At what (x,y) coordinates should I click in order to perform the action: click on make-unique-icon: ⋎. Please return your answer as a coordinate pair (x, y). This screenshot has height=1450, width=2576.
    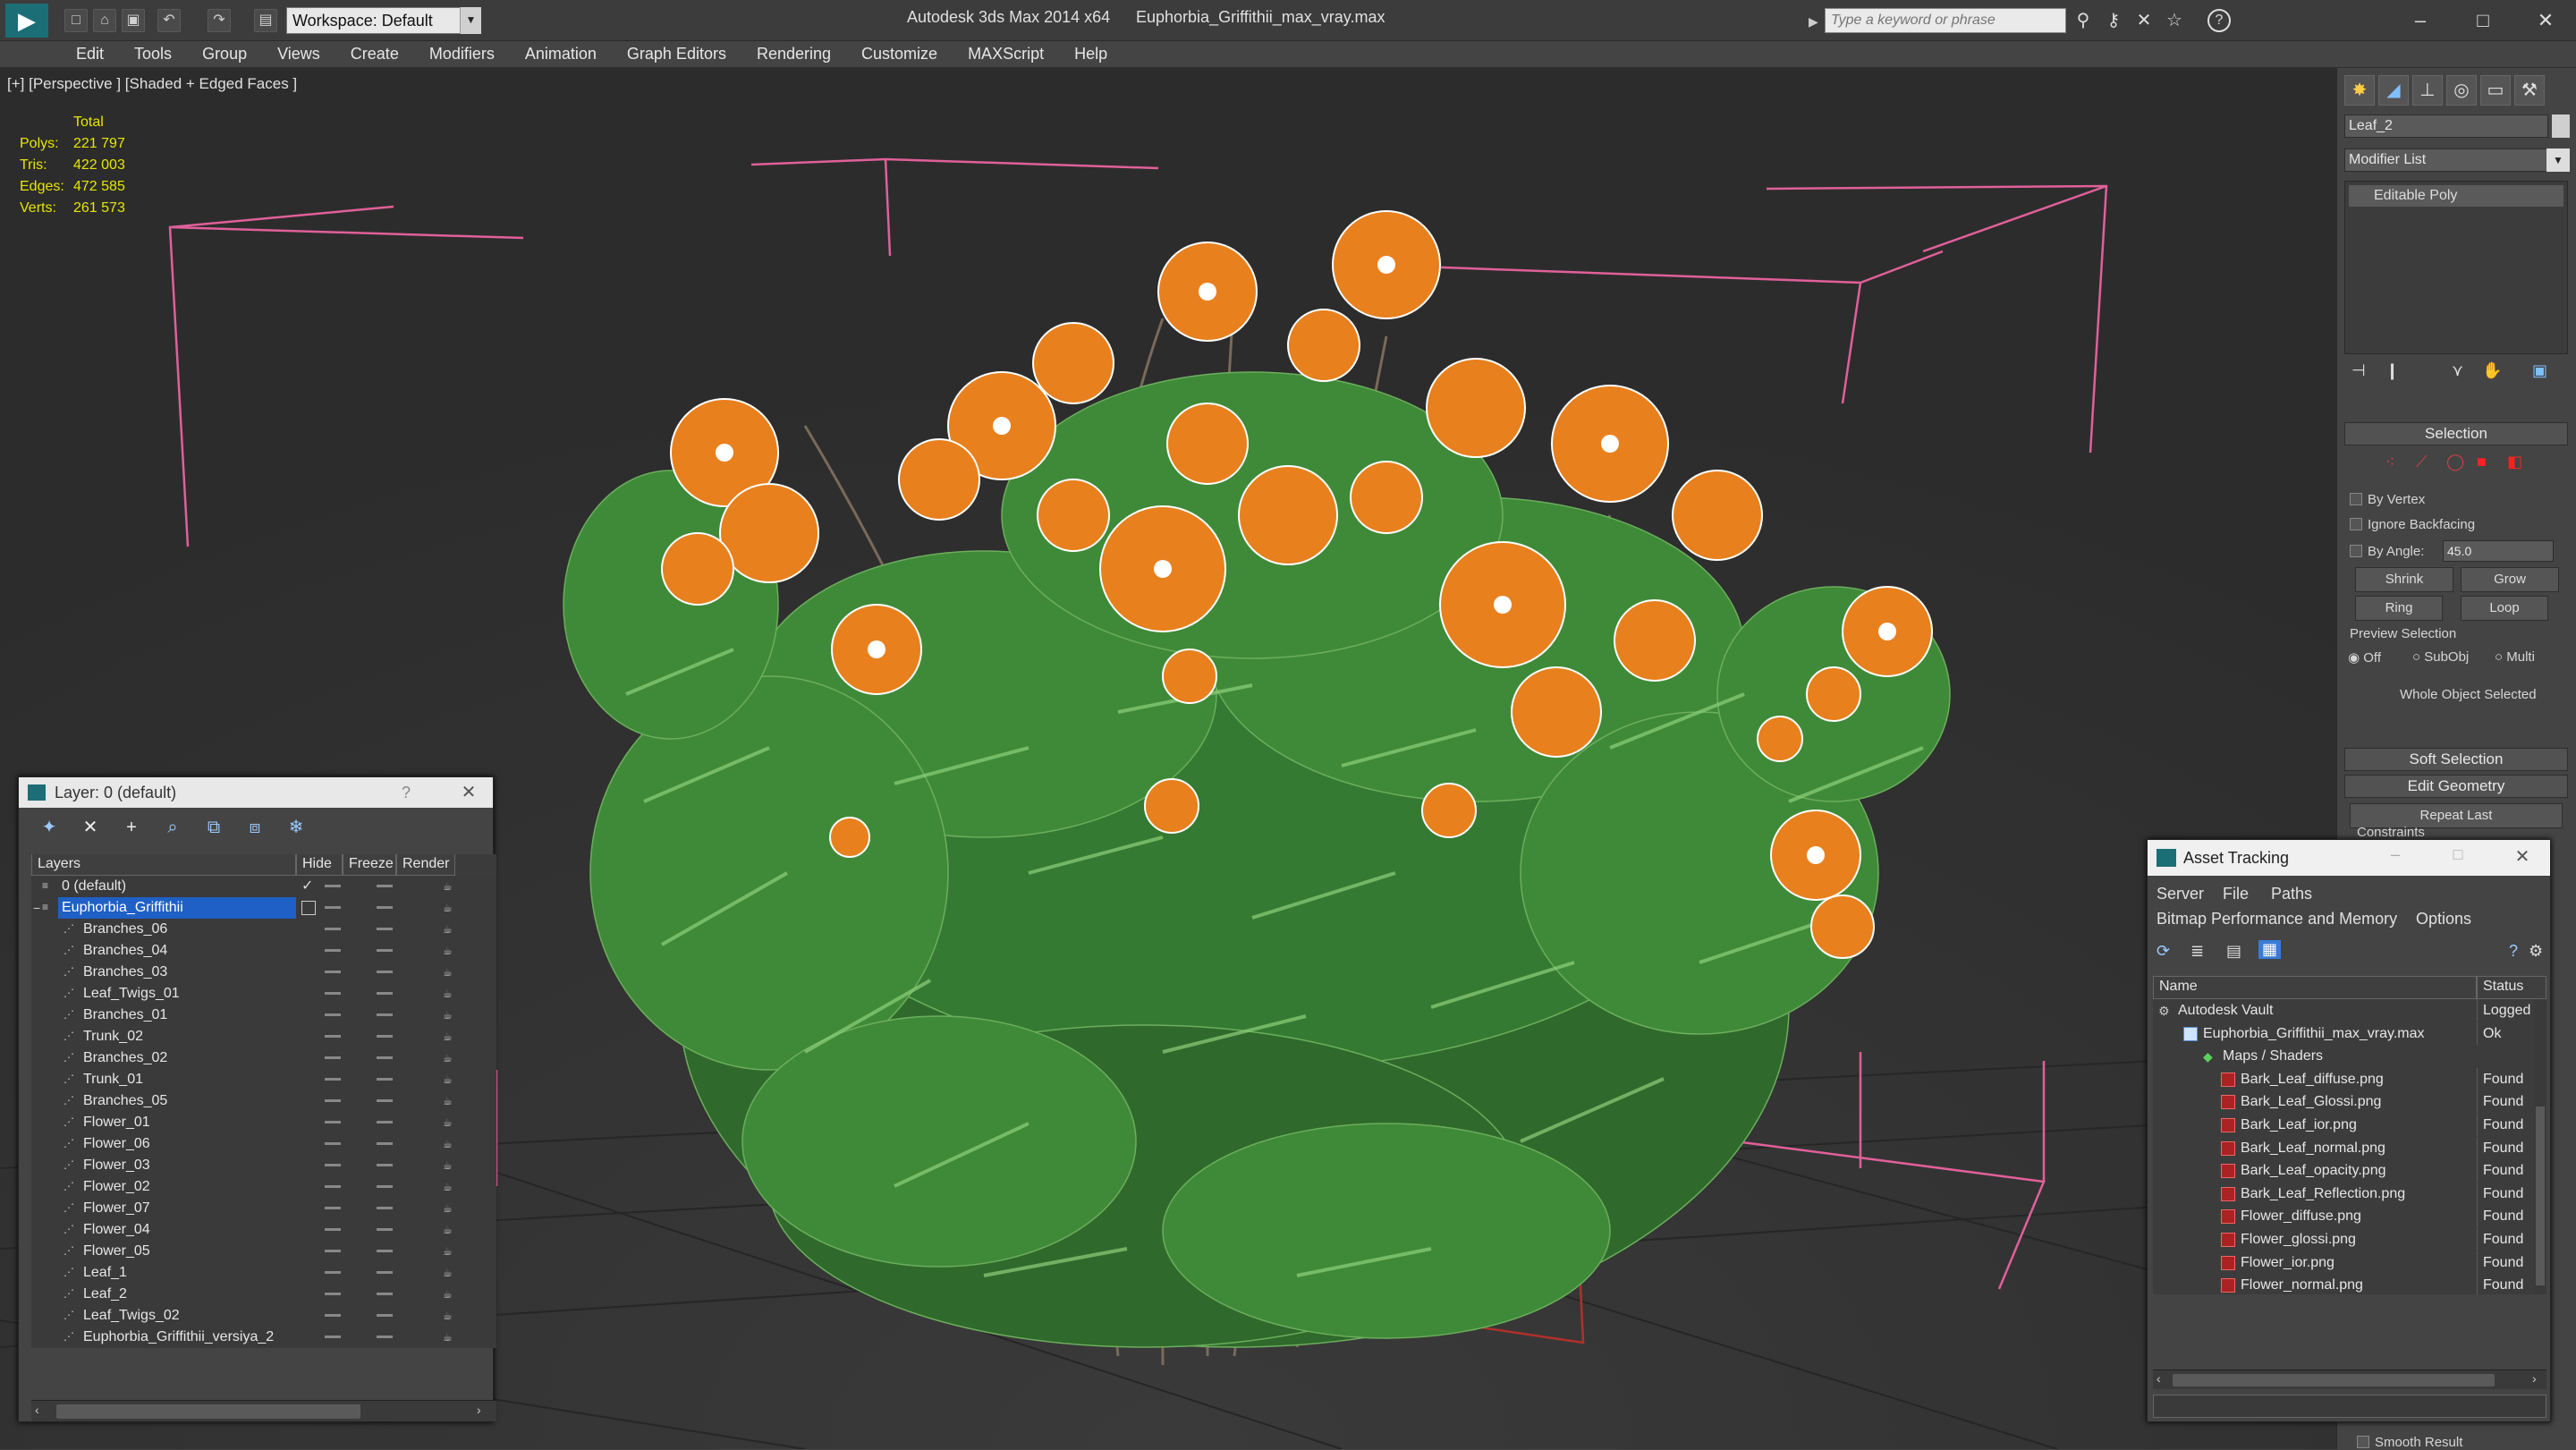
    Looking at the image, I should click on (2457, 370).